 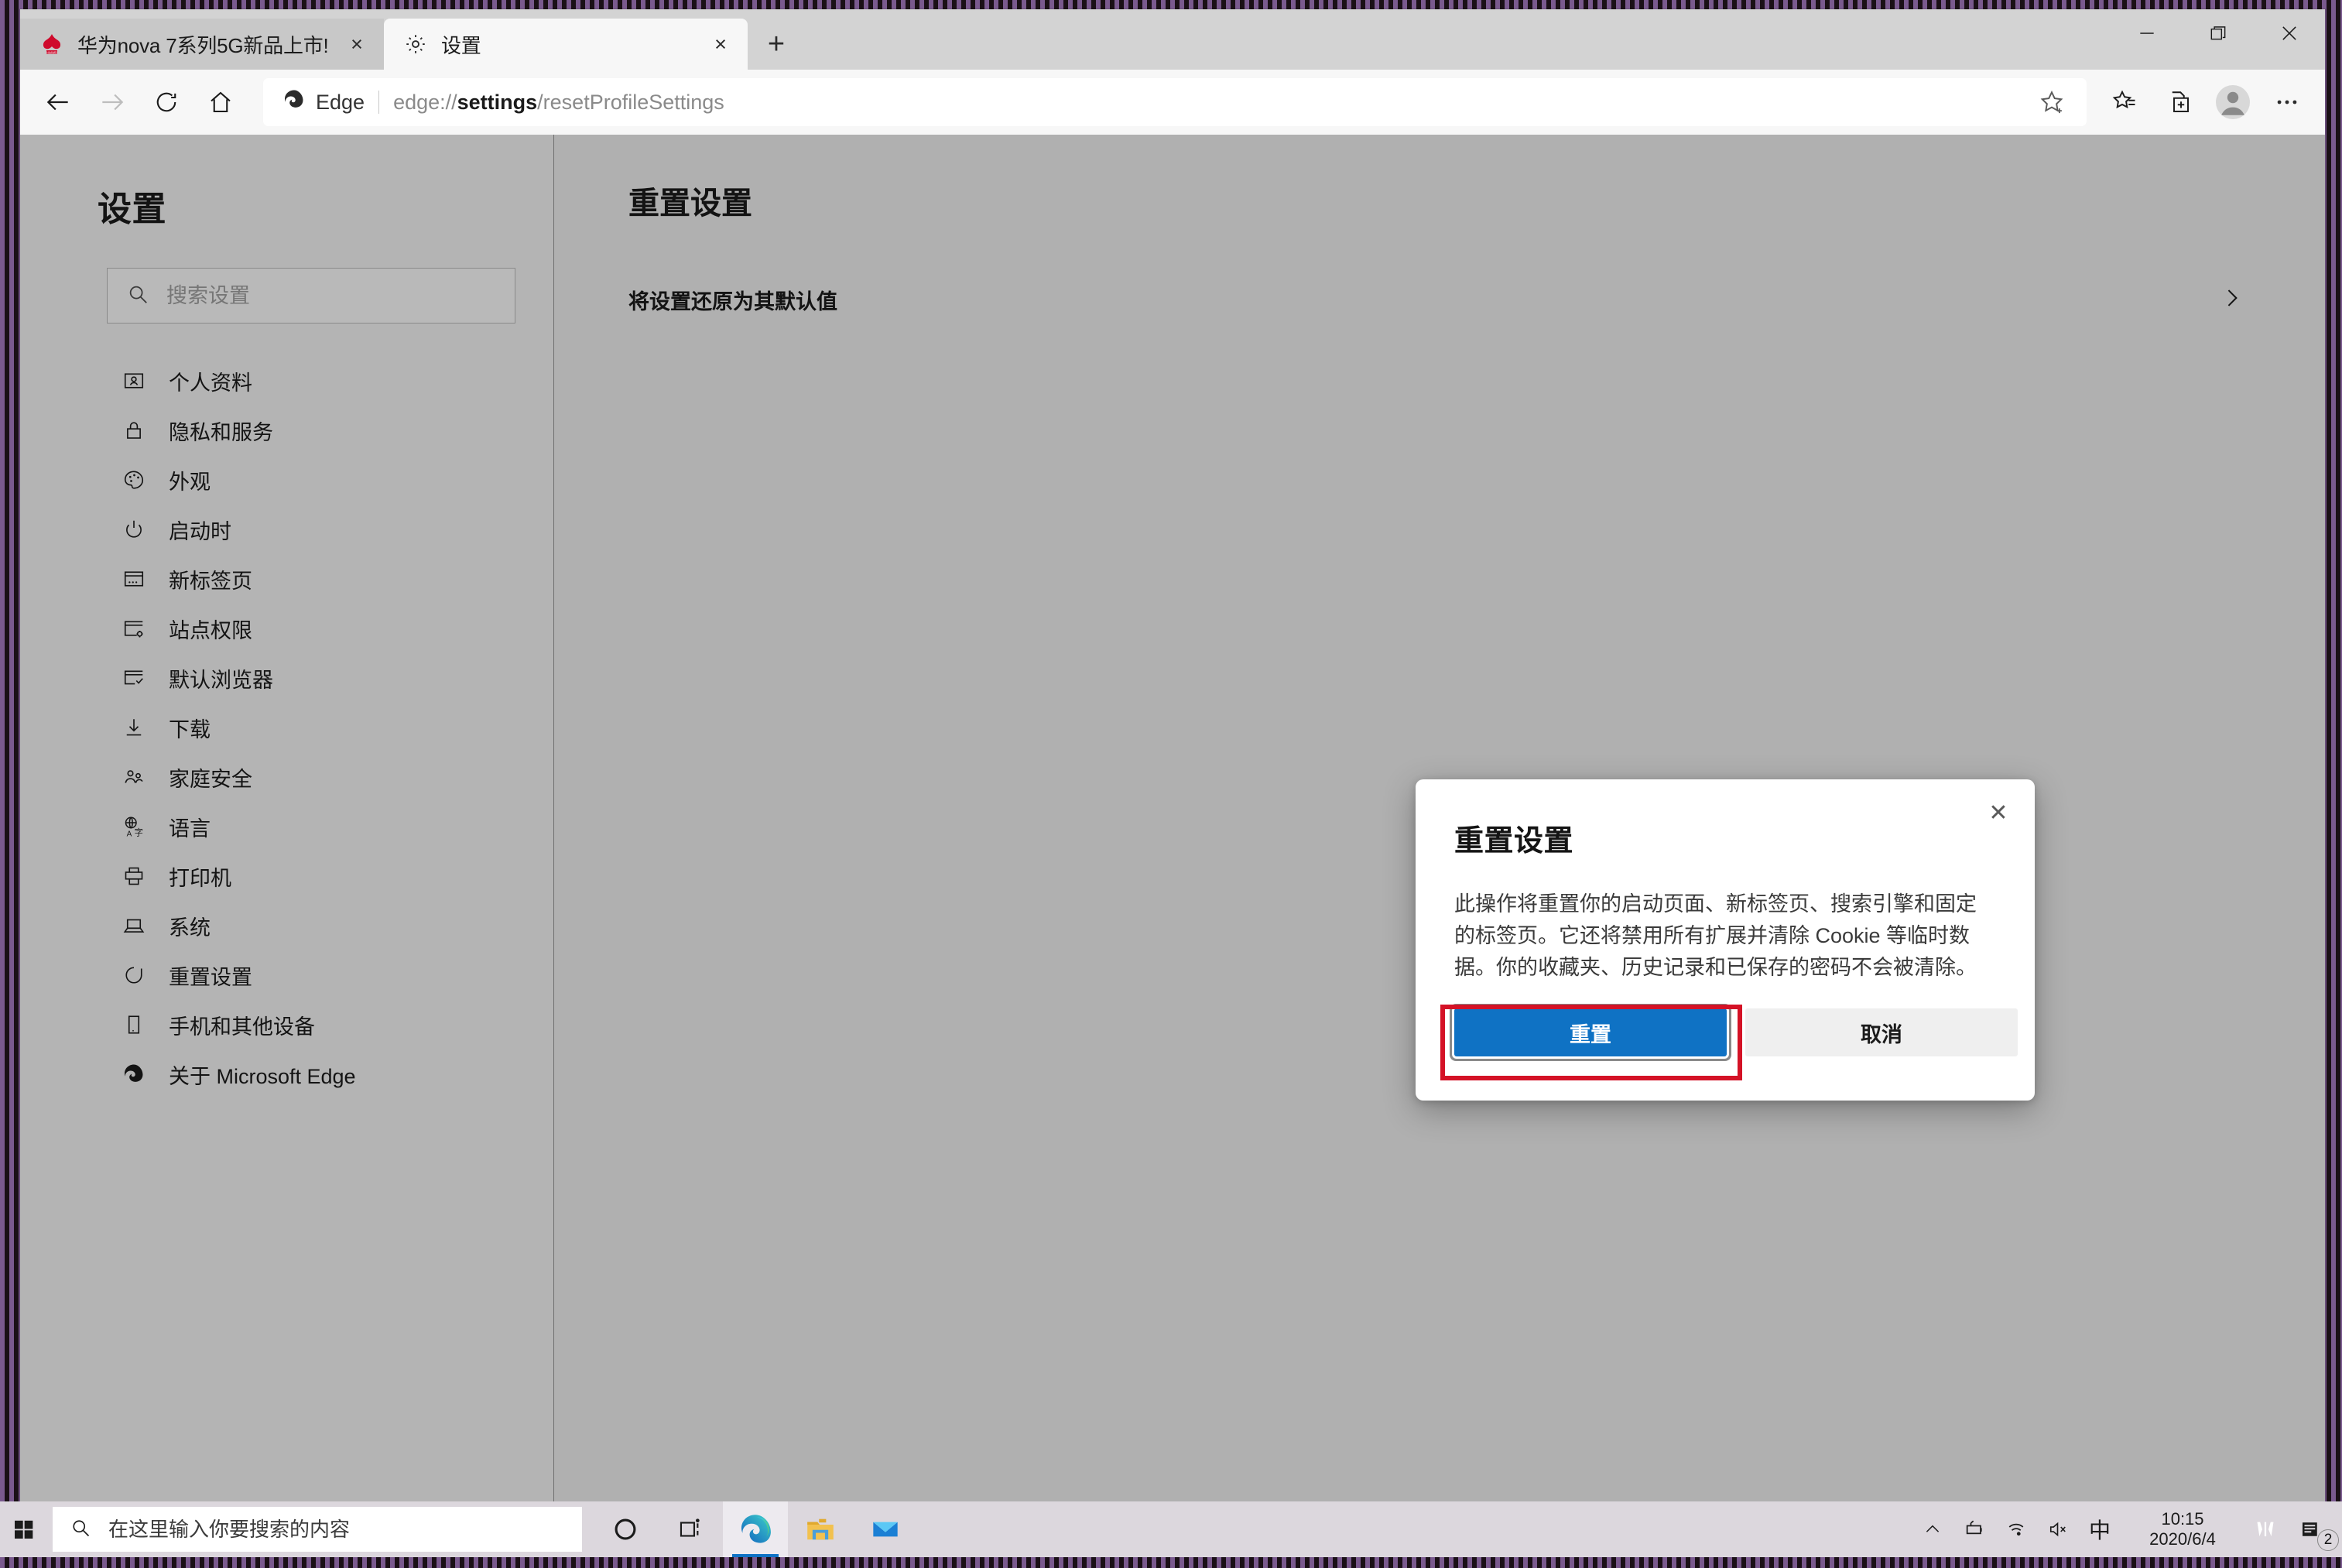 I want to click on edge-logo-icon, so click(x=134, y=1074).